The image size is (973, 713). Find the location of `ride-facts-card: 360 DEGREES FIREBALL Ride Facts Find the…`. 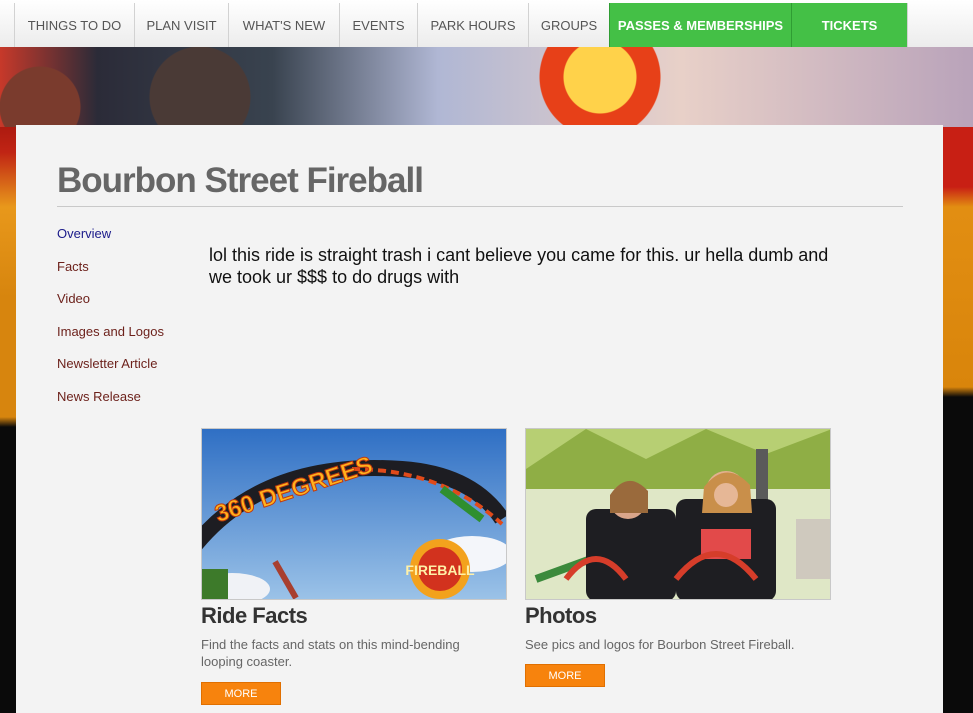

ride-facts-card: 360 DEGREES FIREBALL Ride Facts Find the… is located at coordinates (354, 566).